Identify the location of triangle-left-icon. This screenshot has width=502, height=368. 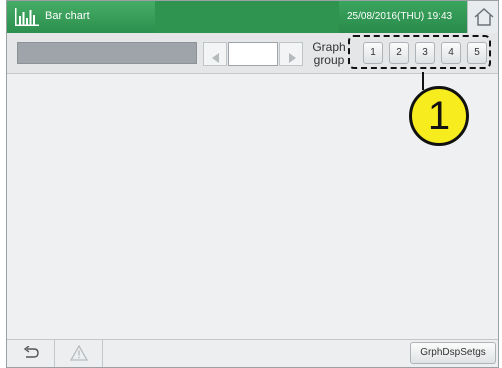
(216, 59).